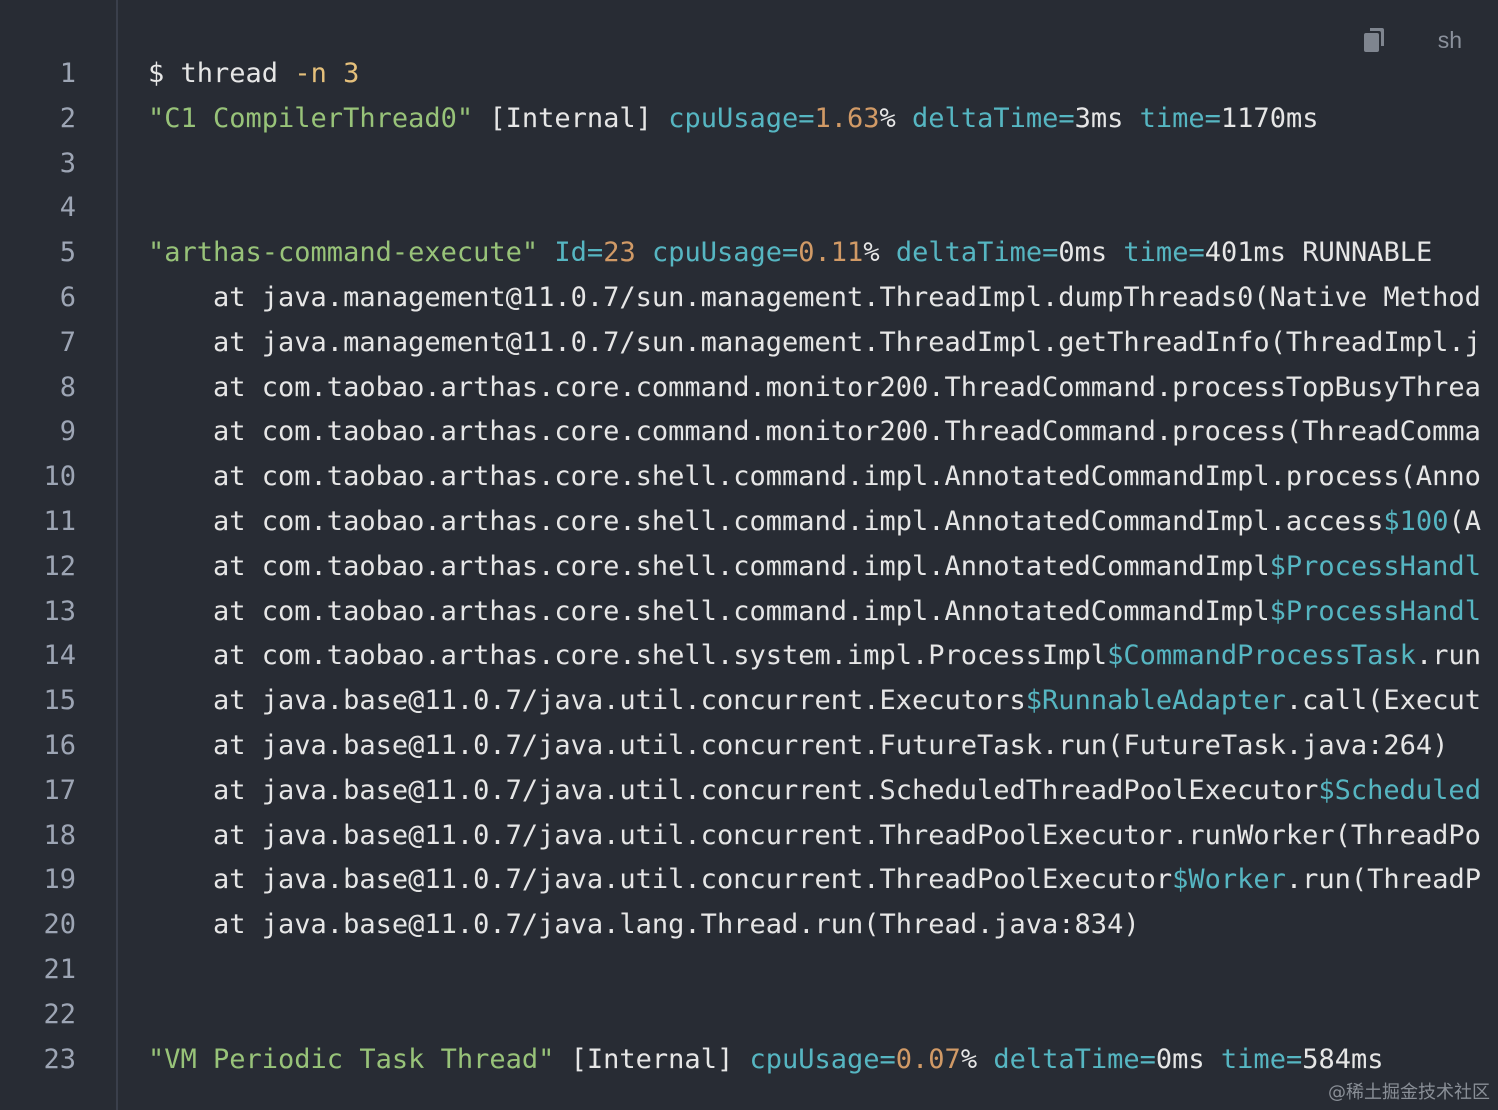 The image size is (1498, 1110). I want to click on code-token: $Scheduled, so click(1399, 790).